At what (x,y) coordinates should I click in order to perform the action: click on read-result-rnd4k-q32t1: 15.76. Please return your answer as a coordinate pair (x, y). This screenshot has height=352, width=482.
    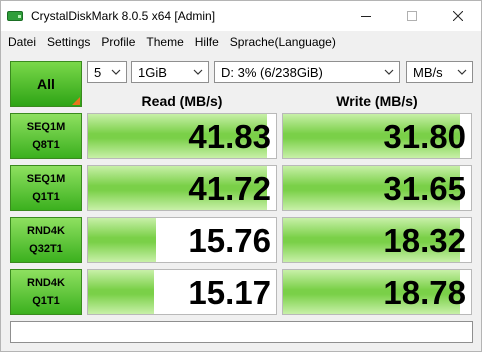
    Looking at the image, I should click on (182, 240).